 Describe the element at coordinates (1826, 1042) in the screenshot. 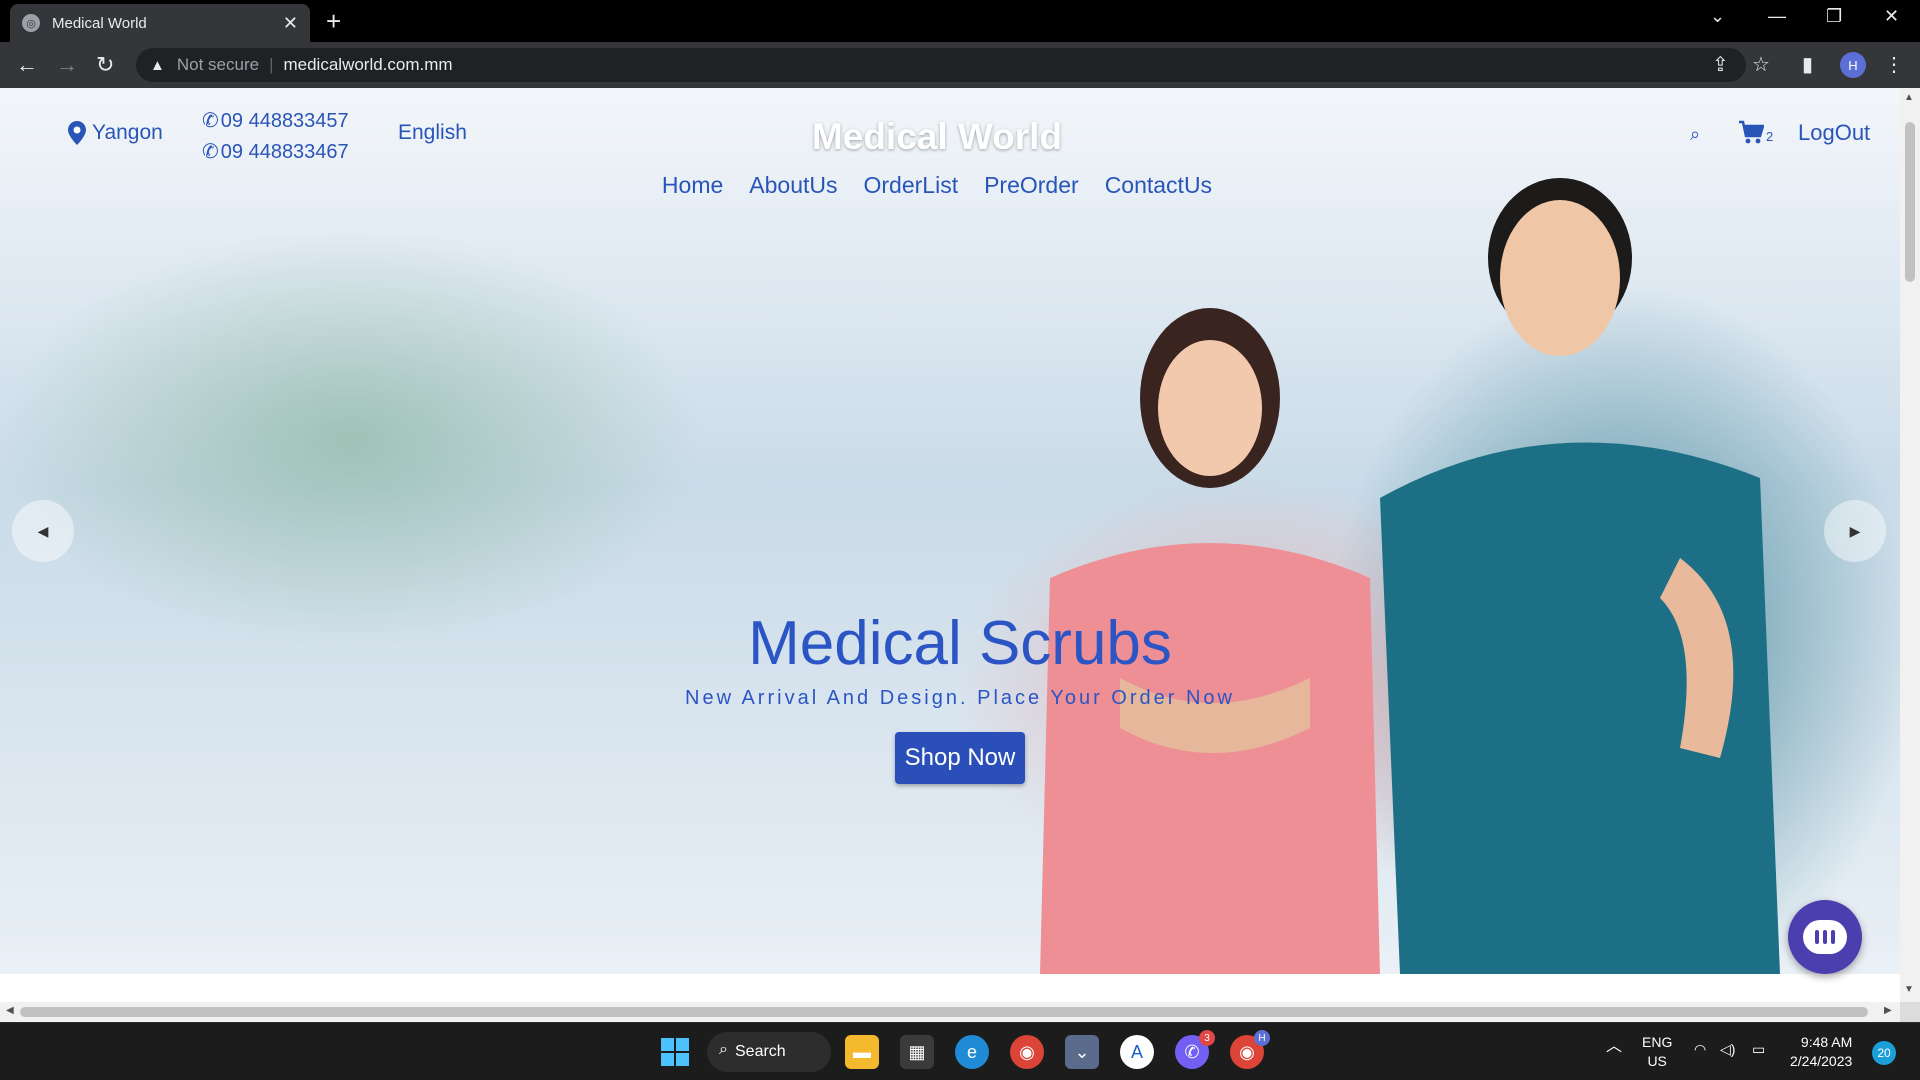

I see `clock-time: 9:48 AM` at that location.